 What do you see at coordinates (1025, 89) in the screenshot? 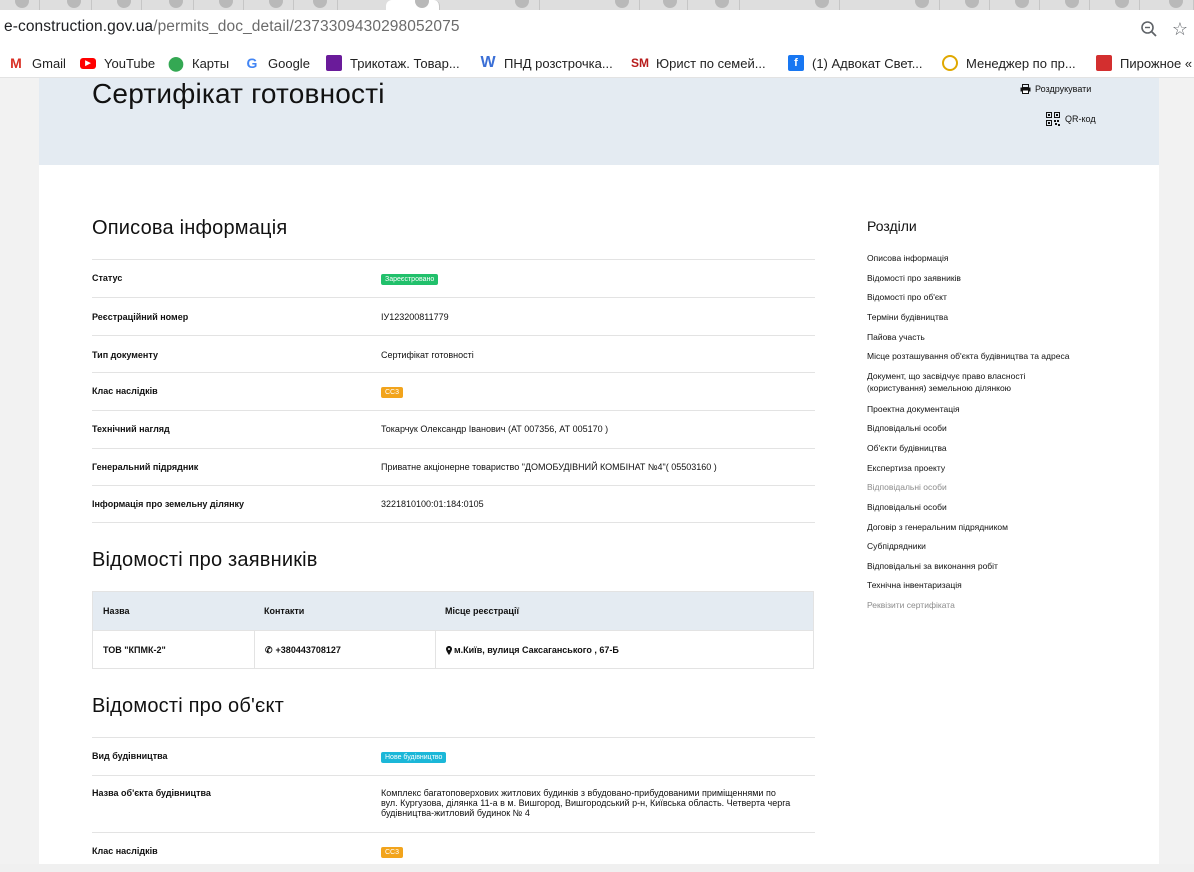
I see `printer-icon` at bounding box center [1025, 89].